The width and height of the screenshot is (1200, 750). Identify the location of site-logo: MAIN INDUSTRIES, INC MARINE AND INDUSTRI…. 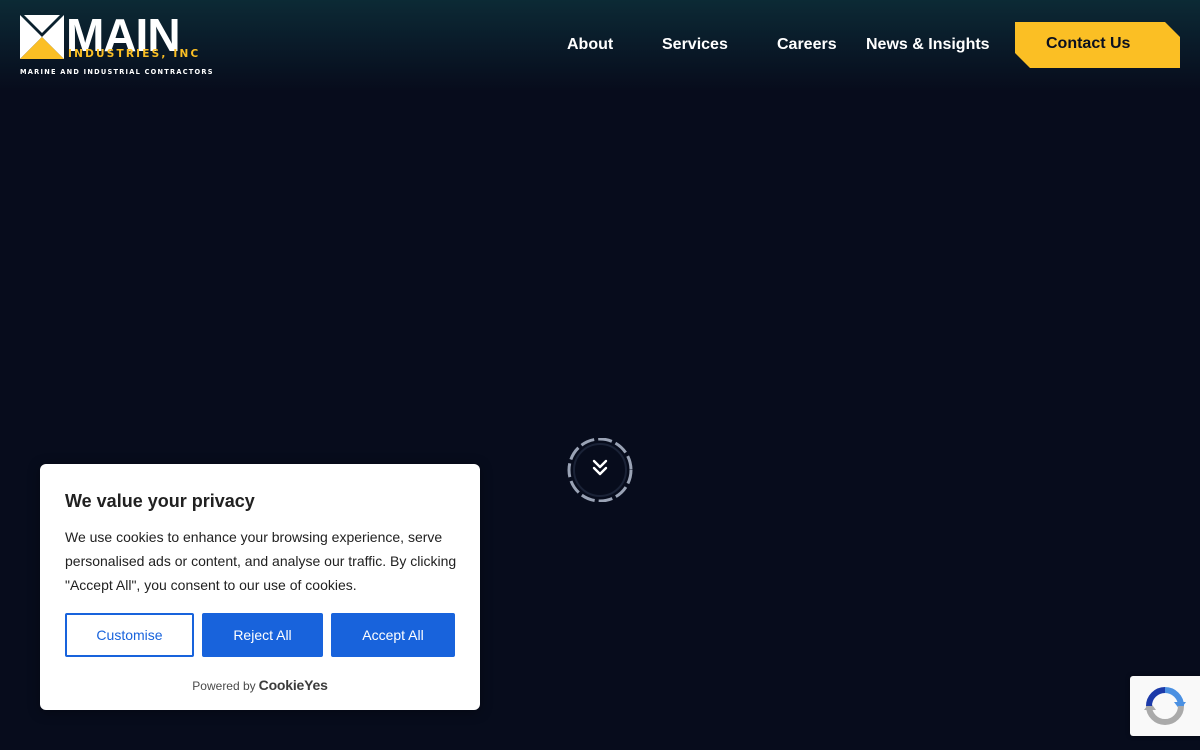
(116, 43).